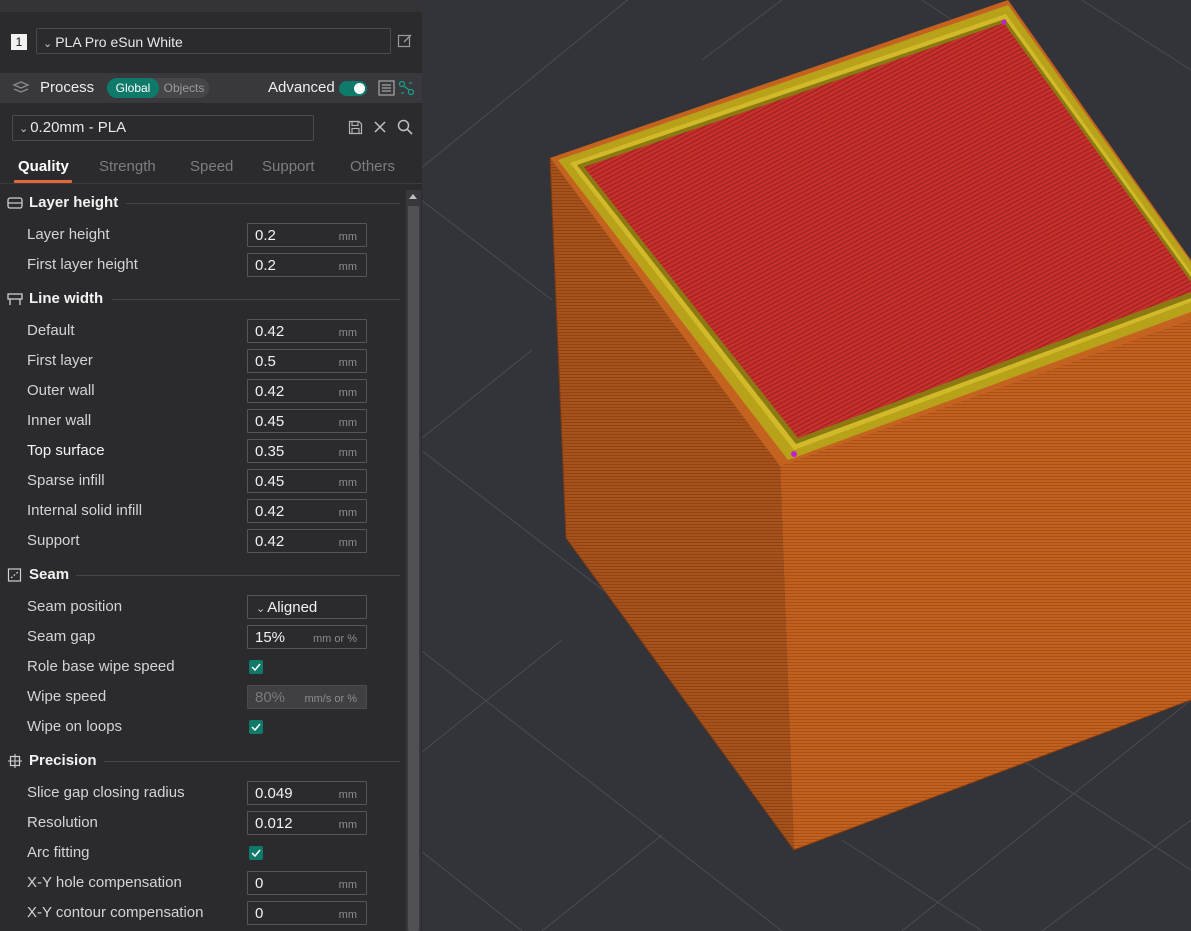  I want to click on first-layer-height-input: 0.2 mm, so click(307, 265).